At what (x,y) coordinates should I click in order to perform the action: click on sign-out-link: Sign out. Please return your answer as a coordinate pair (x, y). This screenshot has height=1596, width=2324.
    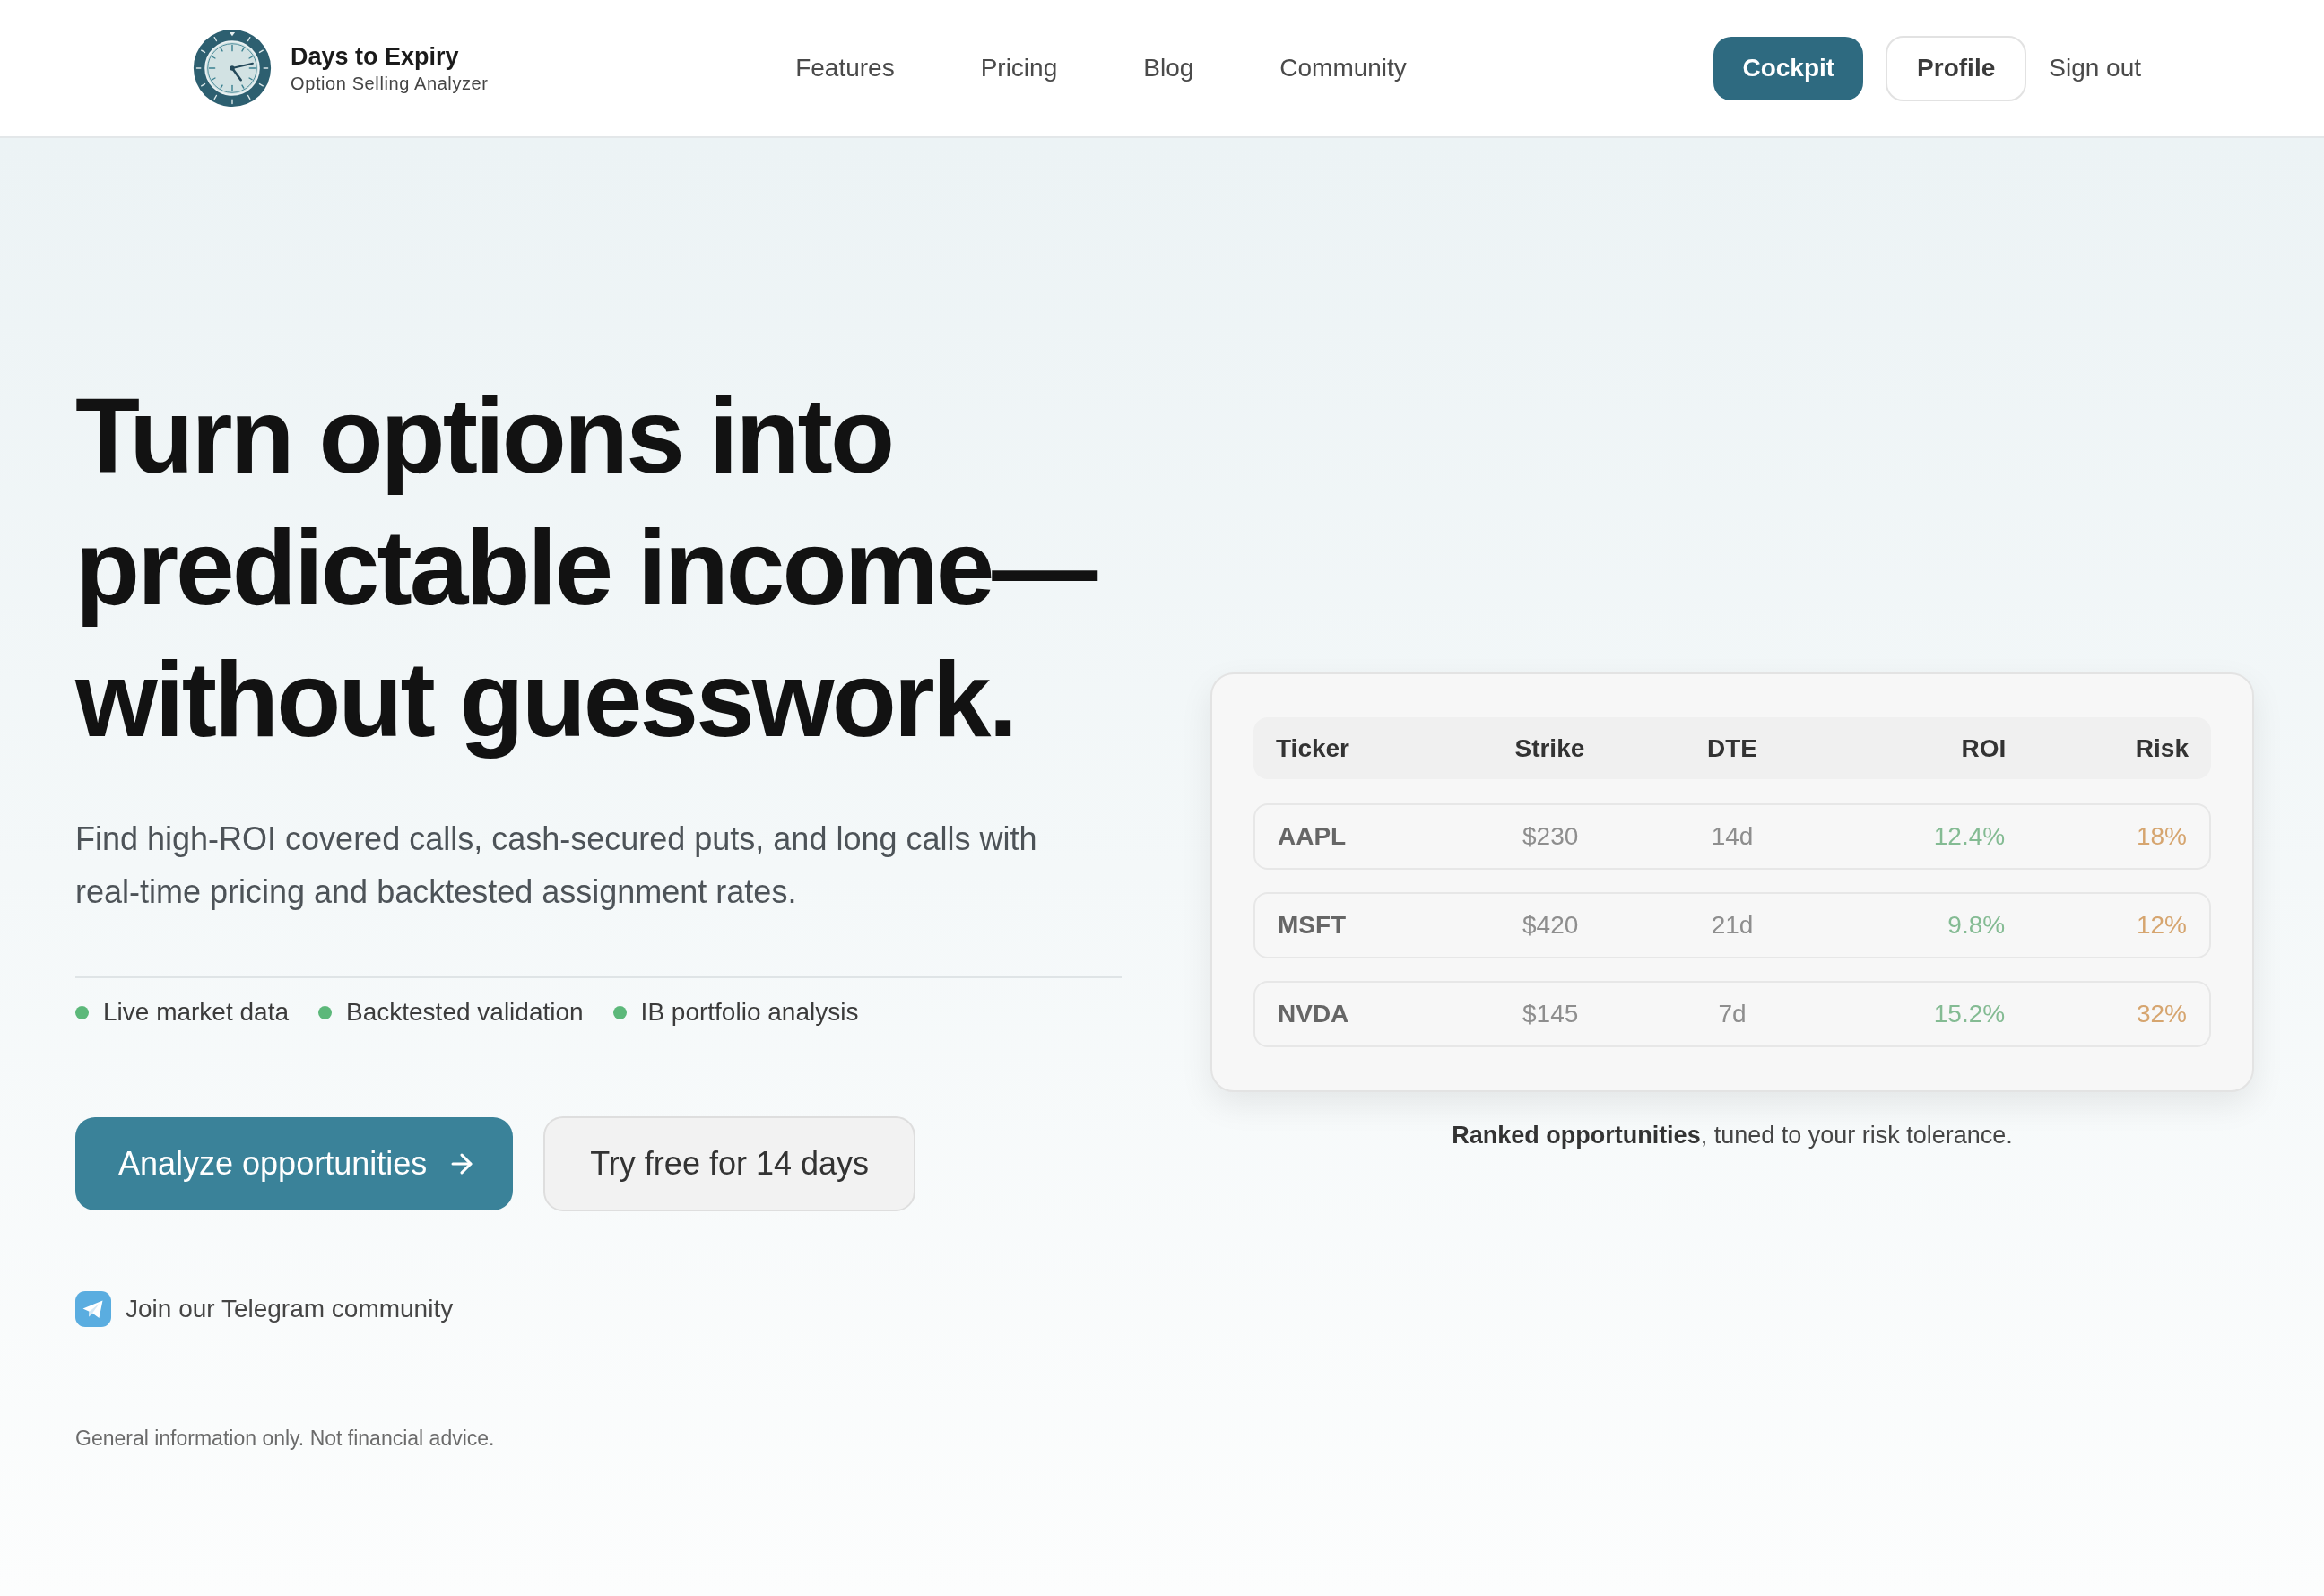
    Looking at the image, I should click on (2095, 68).